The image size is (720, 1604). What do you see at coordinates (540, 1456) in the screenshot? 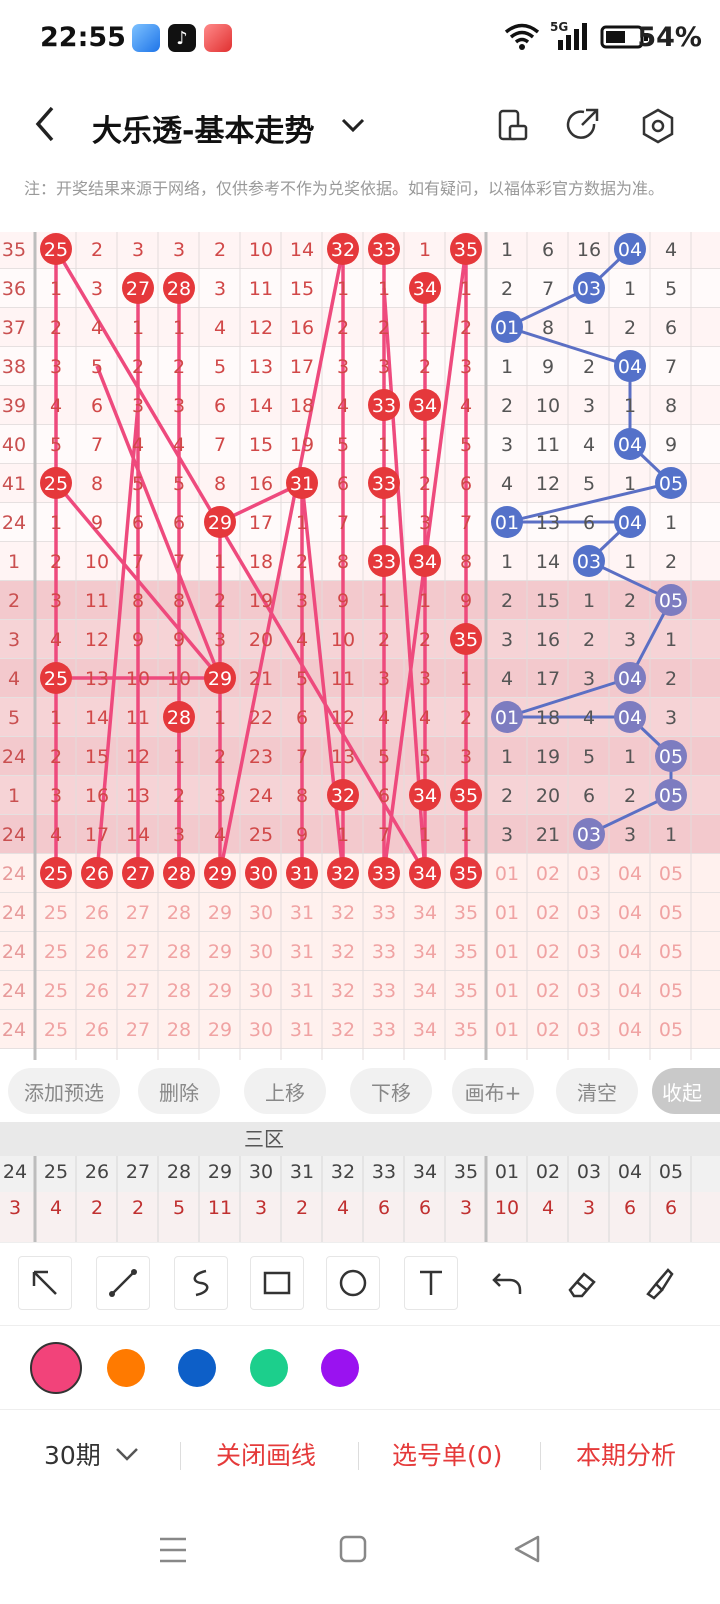
I see `divider` at bounding box center [540, 1456].